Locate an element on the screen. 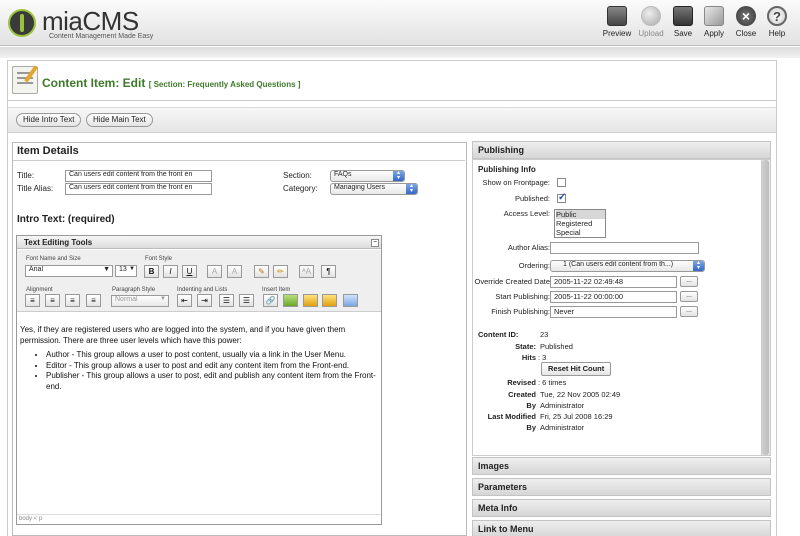 The width and height of the screenshot is (800, 536). state-label: State: is located at coordinates (525, 346).